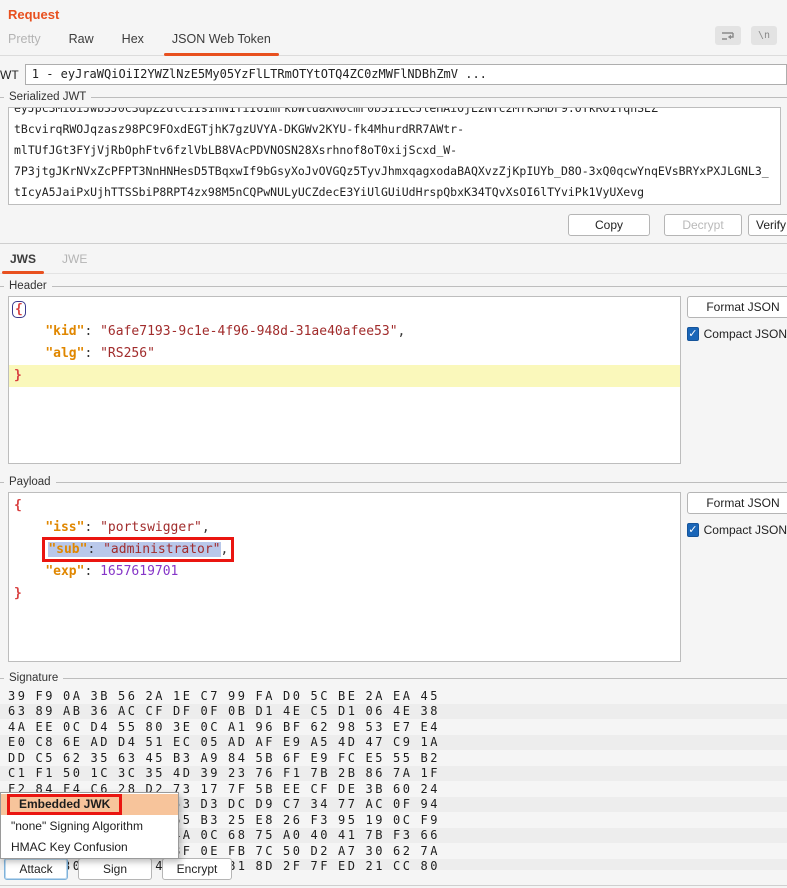 The height and width of the screenshot is (888, 787). Describe the element at coordinates (155, 742) in the screenshot. I see `hex-byte: 51` at that location.